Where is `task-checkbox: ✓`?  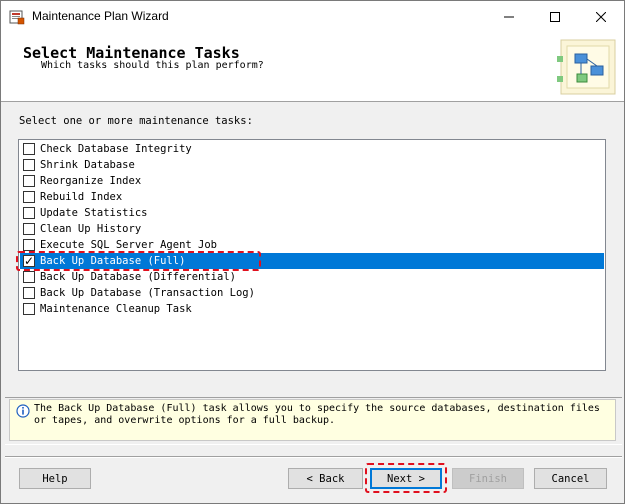
task-checkbox: ✓ is located at coordinates (29, 261).